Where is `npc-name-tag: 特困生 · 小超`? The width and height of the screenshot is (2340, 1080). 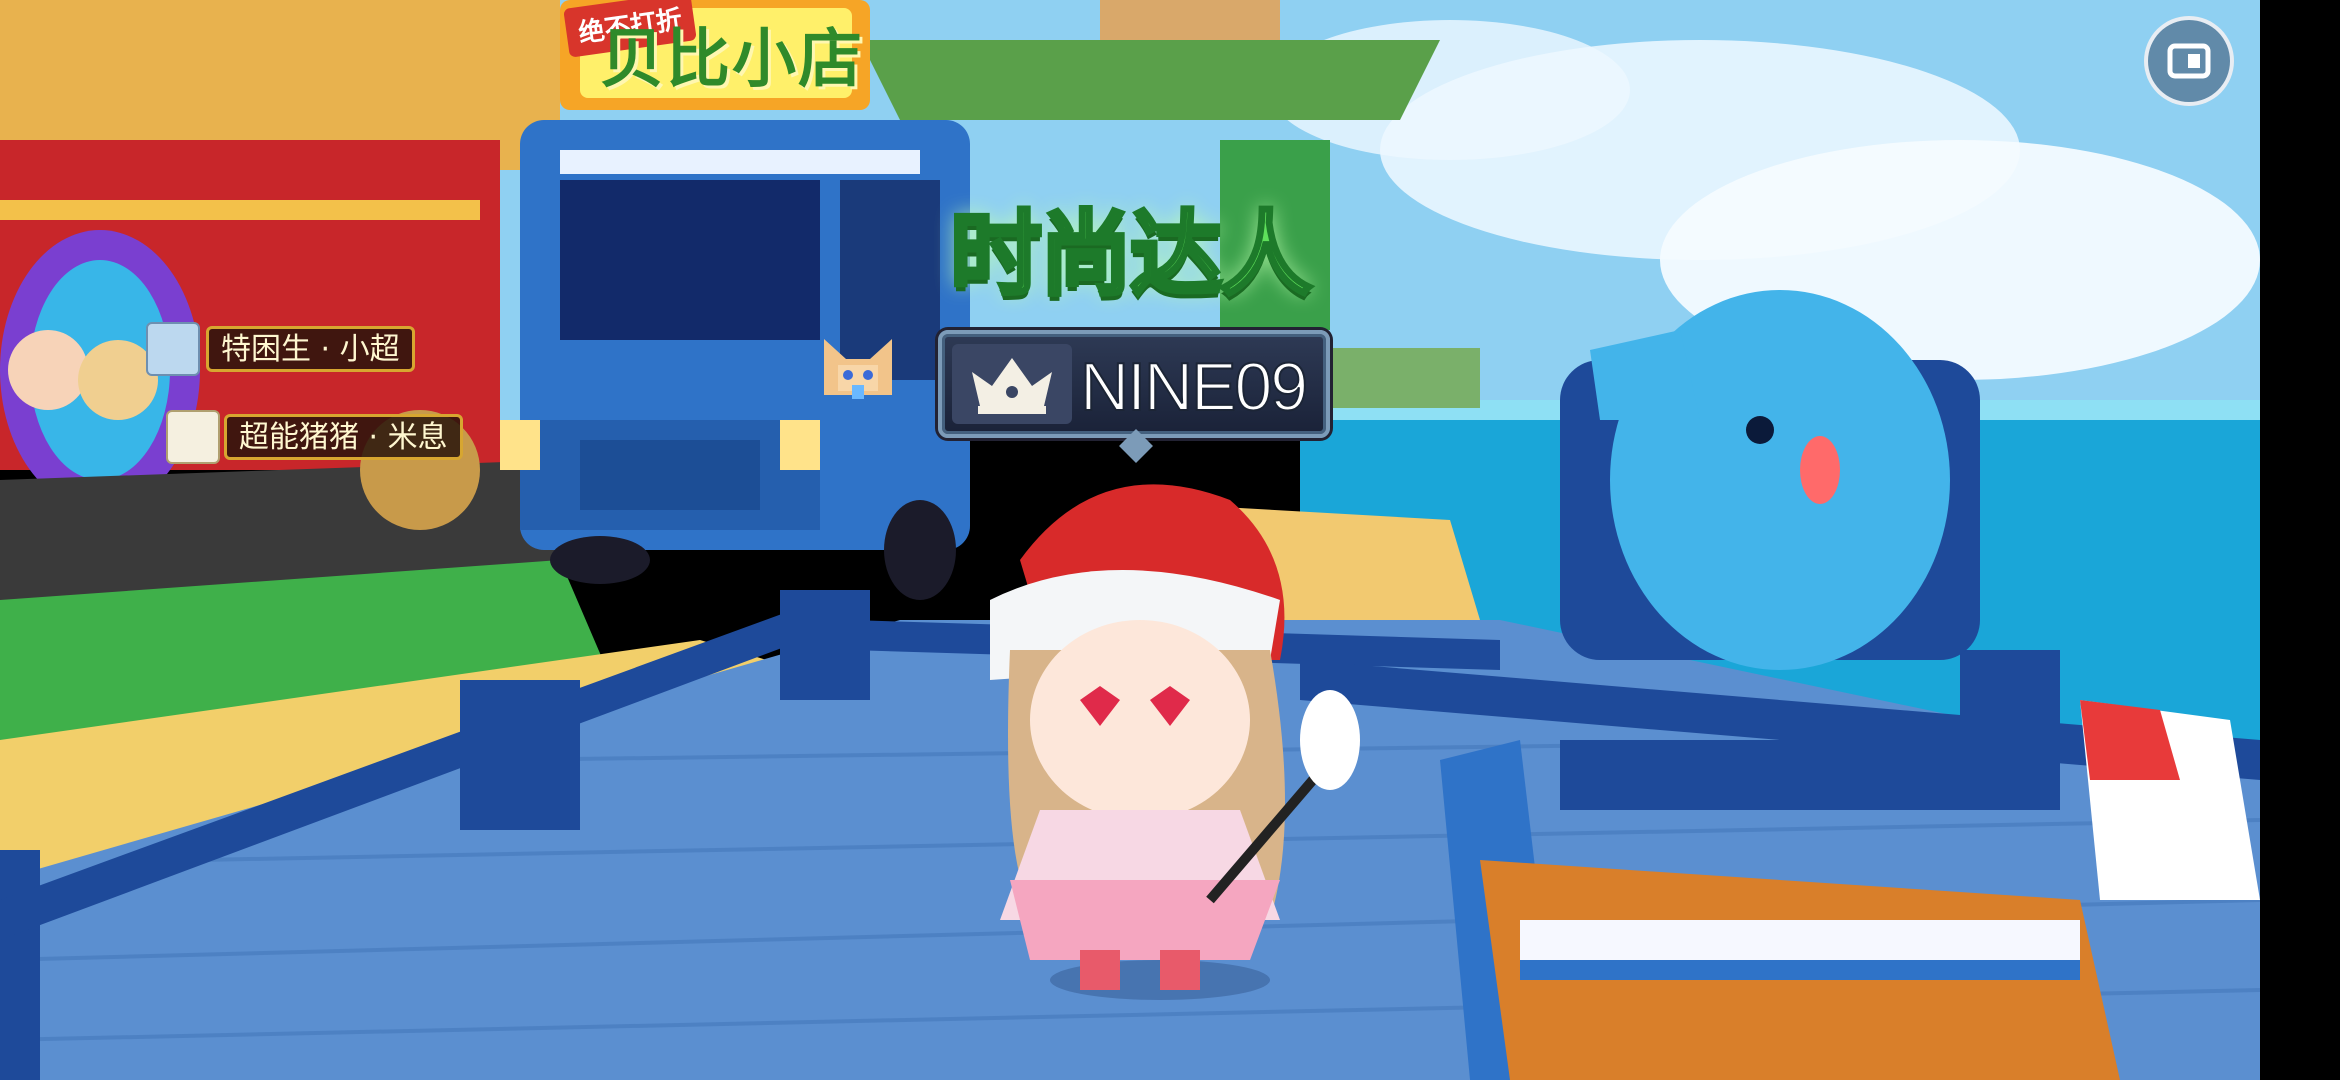 npc-name-tag: 特困生 · 小超 is located at coordinates (310, 349).